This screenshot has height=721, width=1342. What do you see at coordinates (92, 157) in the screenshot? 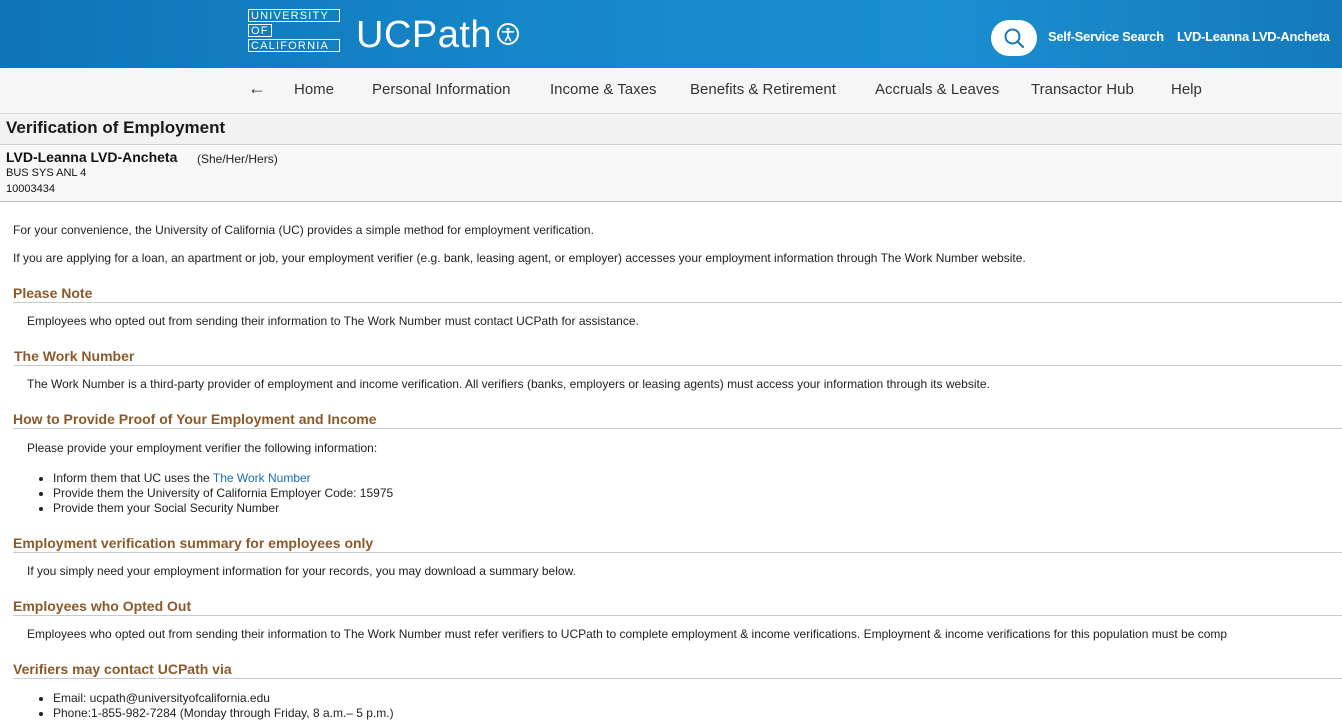
I see `employee-name: LVD-Leanna LVD-Ancheta` at bounding box center [92, 157].